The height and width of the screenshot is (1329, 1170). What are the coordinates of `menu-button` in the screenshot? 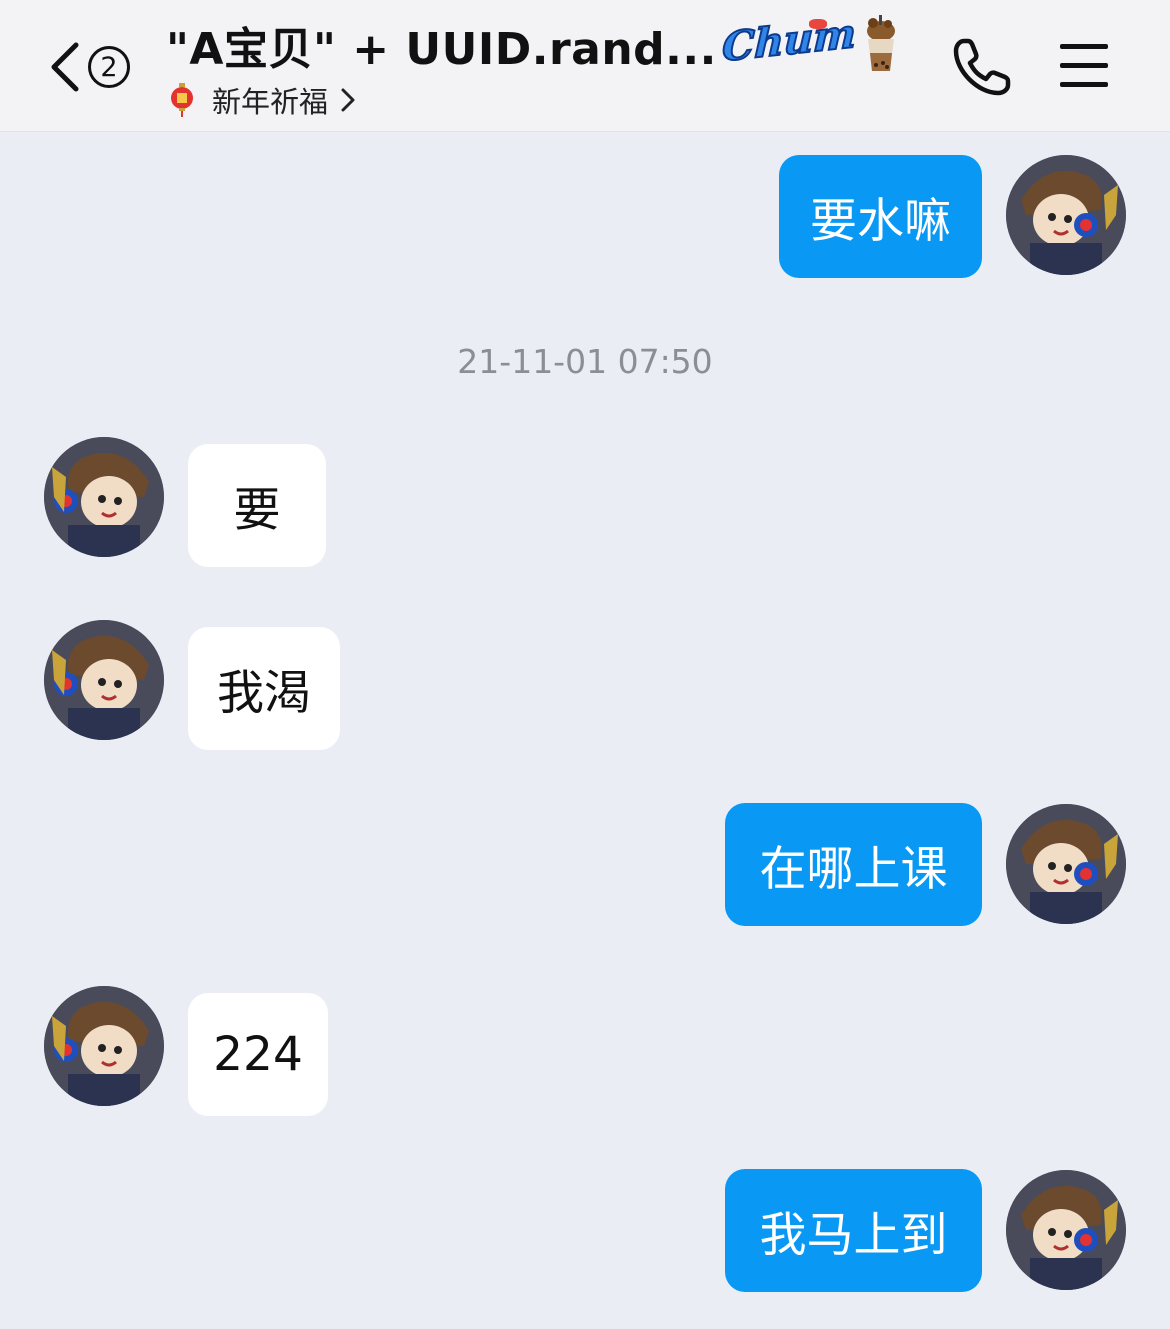 It's located at (1084, 66).